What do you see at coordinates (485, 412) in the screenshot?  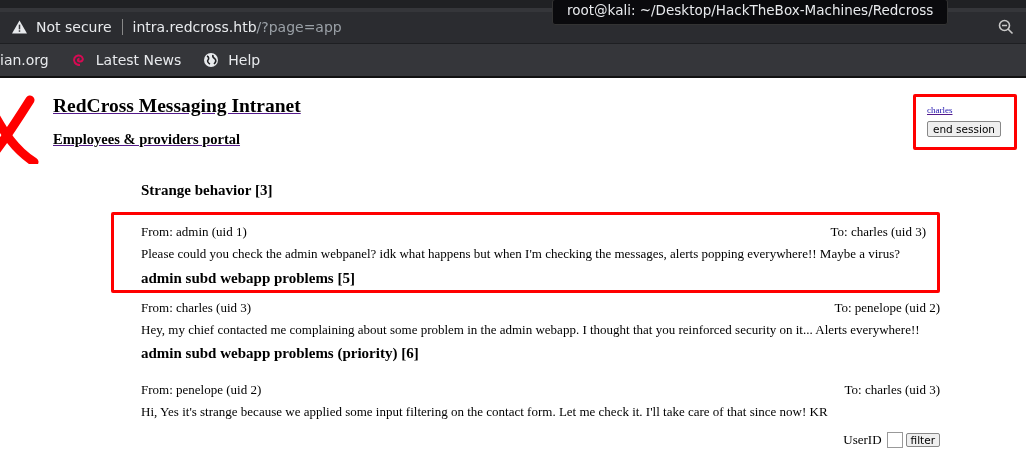 I see `message-text: Hi, Yes it's strange because we applied some input filtering on the contact form. Let me check it. I'll take care of that since now! KR` at bounding box center [485, 412].